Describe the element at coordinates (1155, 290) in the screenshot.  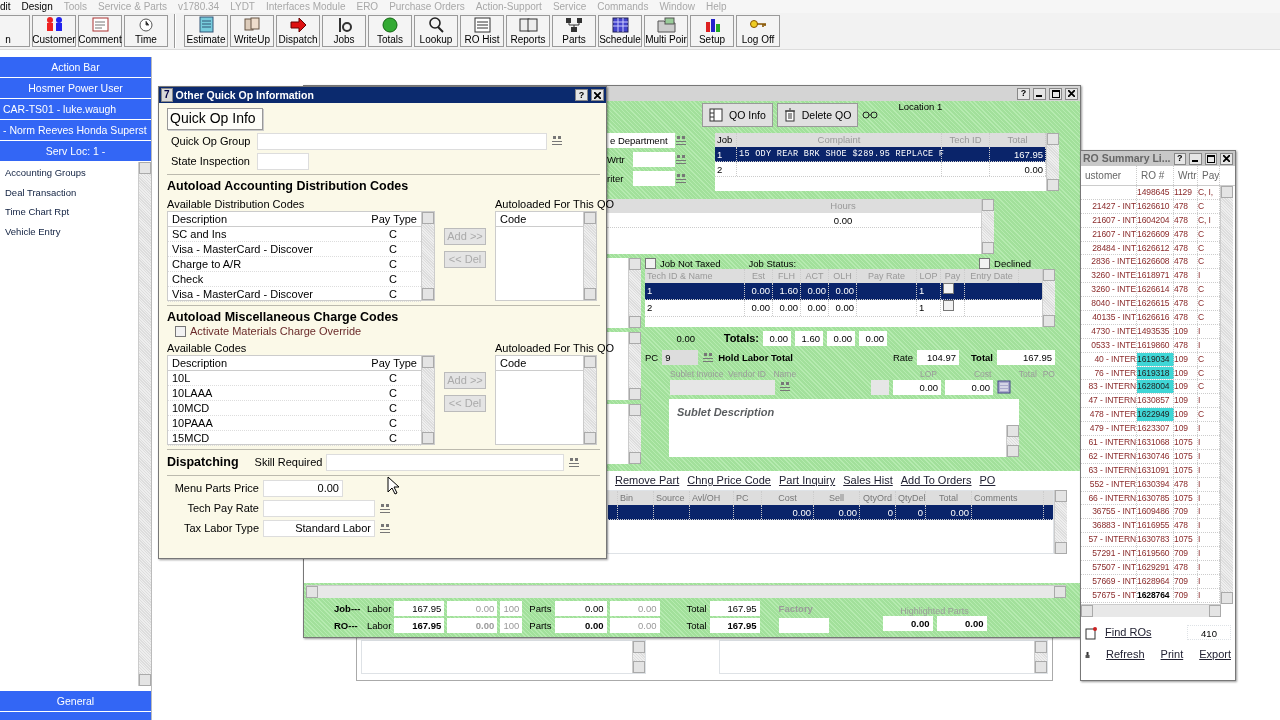
I see `table-cell: 1626614` at that location.